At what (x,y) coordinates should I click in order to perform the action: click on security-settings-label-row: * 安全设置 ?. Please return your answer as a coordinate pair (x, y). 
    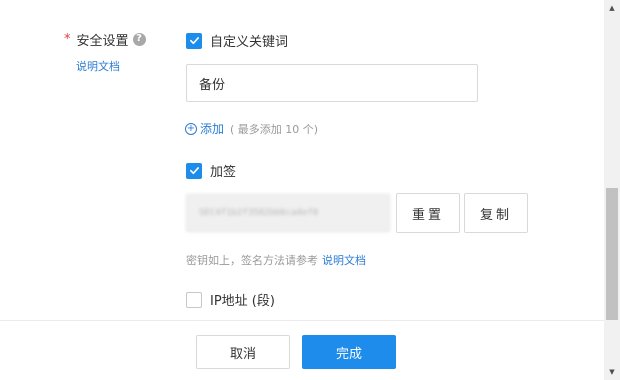
    Looking at the image, I should click on (105, 39).